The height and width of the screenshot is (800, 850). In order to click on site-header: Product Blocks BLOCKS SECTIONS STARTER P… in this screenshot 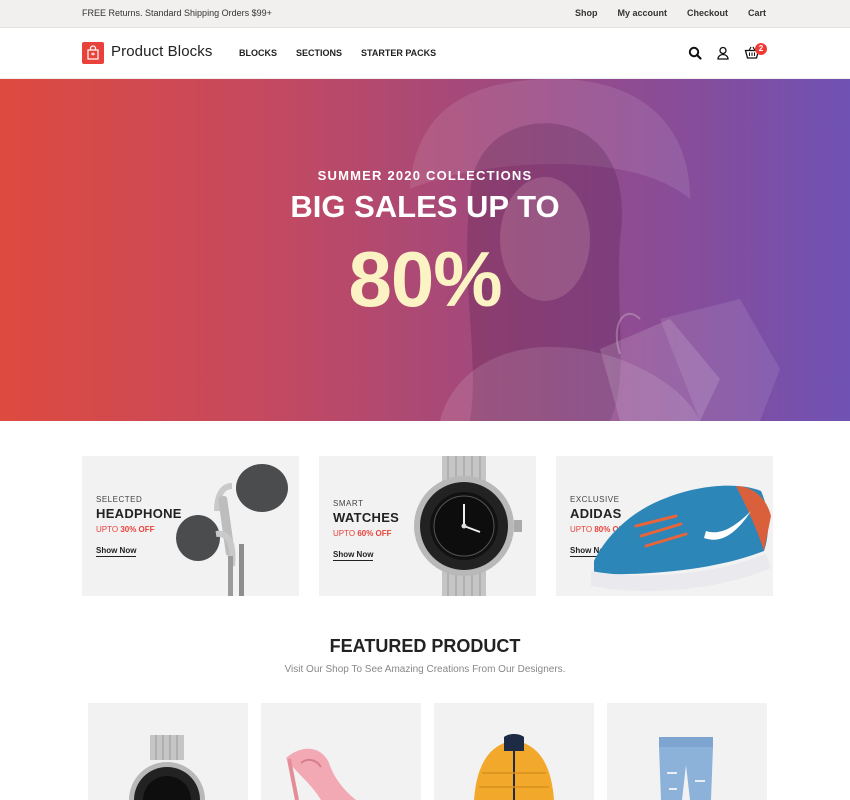, I will do `click(425, 53)`.